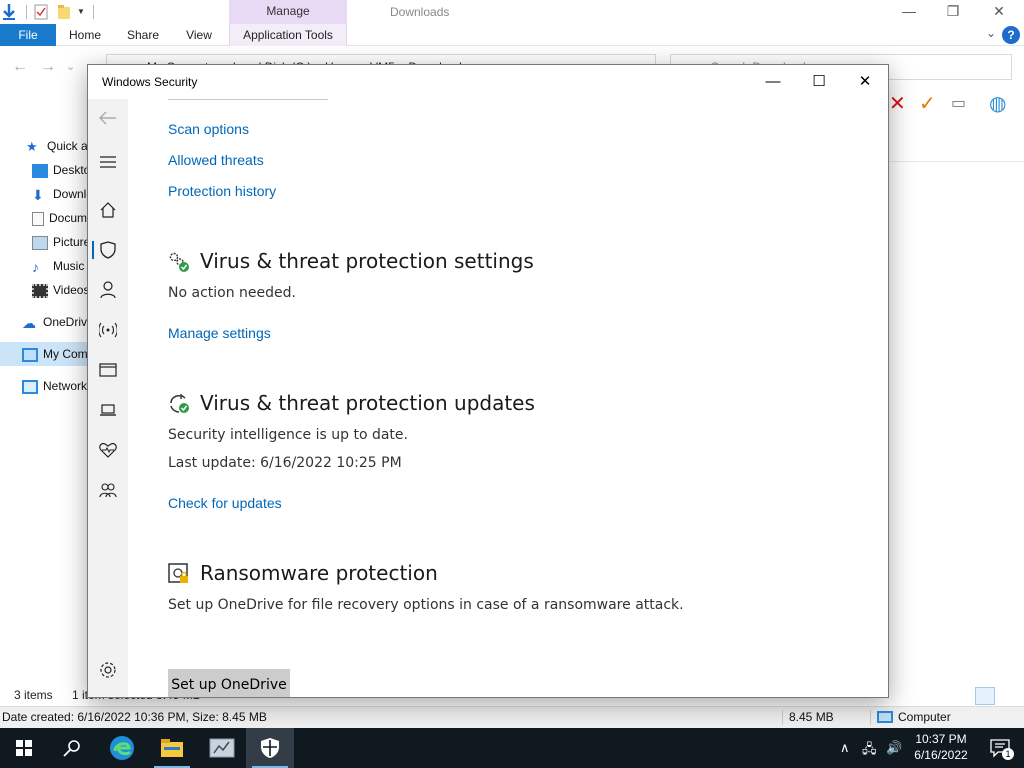 Image resolution: width=1024 pixels, height=768 pixels. I want to click on nav-family-options, so click(108, 490).